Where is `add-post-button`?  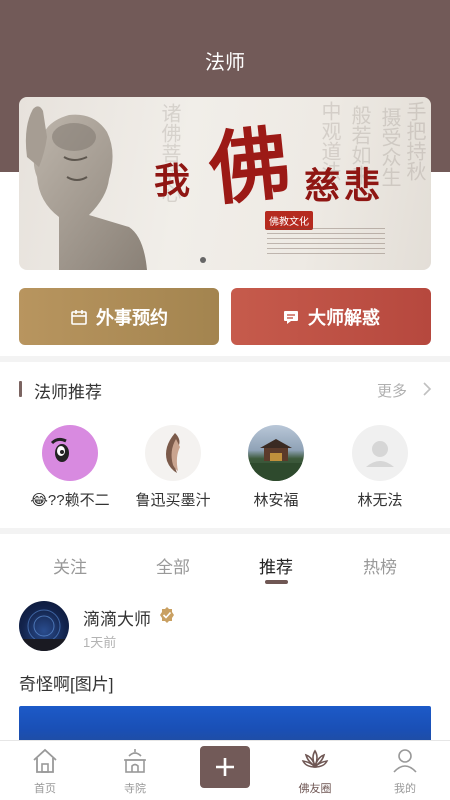
add-post-button is located at coordinates (225, 767).